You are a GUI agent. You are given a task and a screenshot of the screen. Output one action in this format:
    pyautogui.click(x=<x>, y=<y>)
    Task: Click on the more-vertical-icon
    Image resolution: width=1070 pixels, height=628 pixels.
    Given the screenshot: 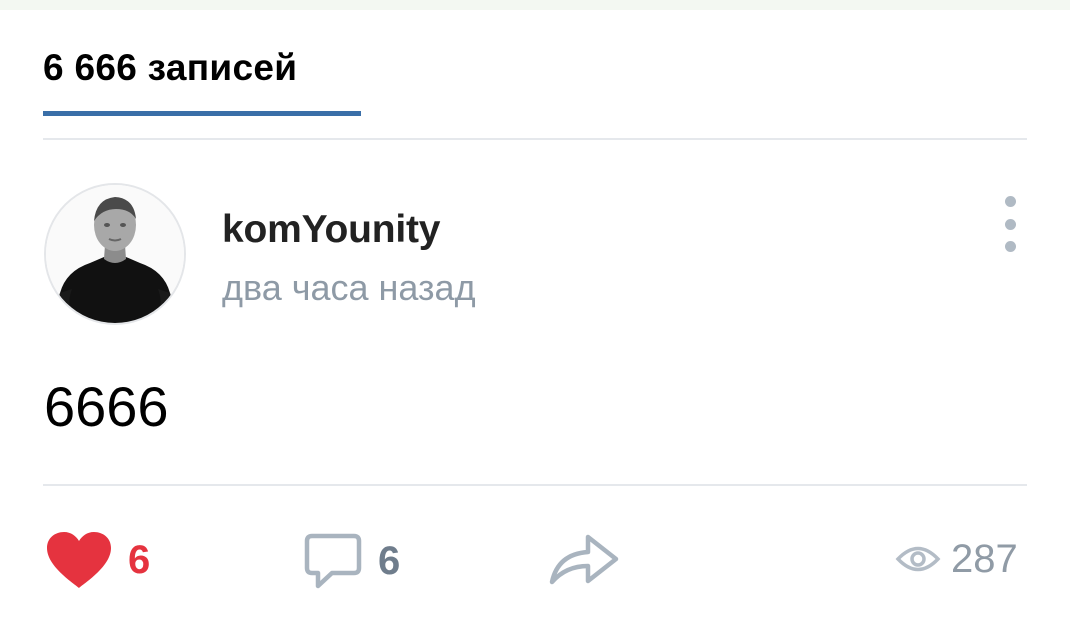 What is the action you would take?
    pyautogui.click(x=1010, y=224)
    